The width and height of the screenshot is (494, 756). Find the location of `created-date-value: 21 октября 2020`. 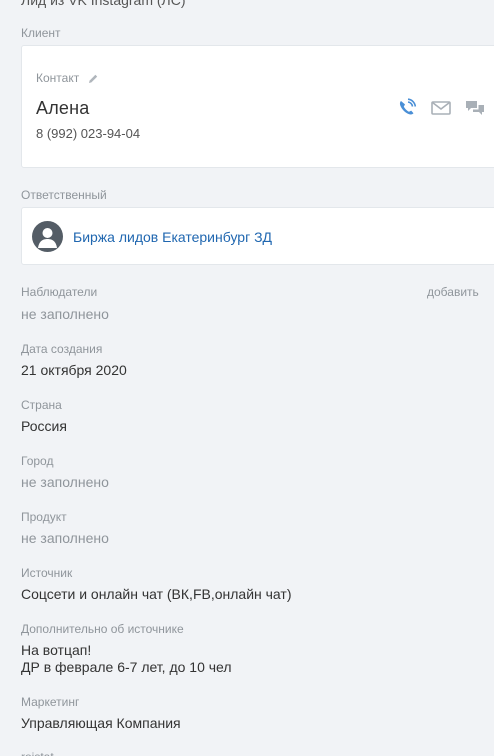

created-date-value: 21 октября 2020 is located at coordinates (74, 370).